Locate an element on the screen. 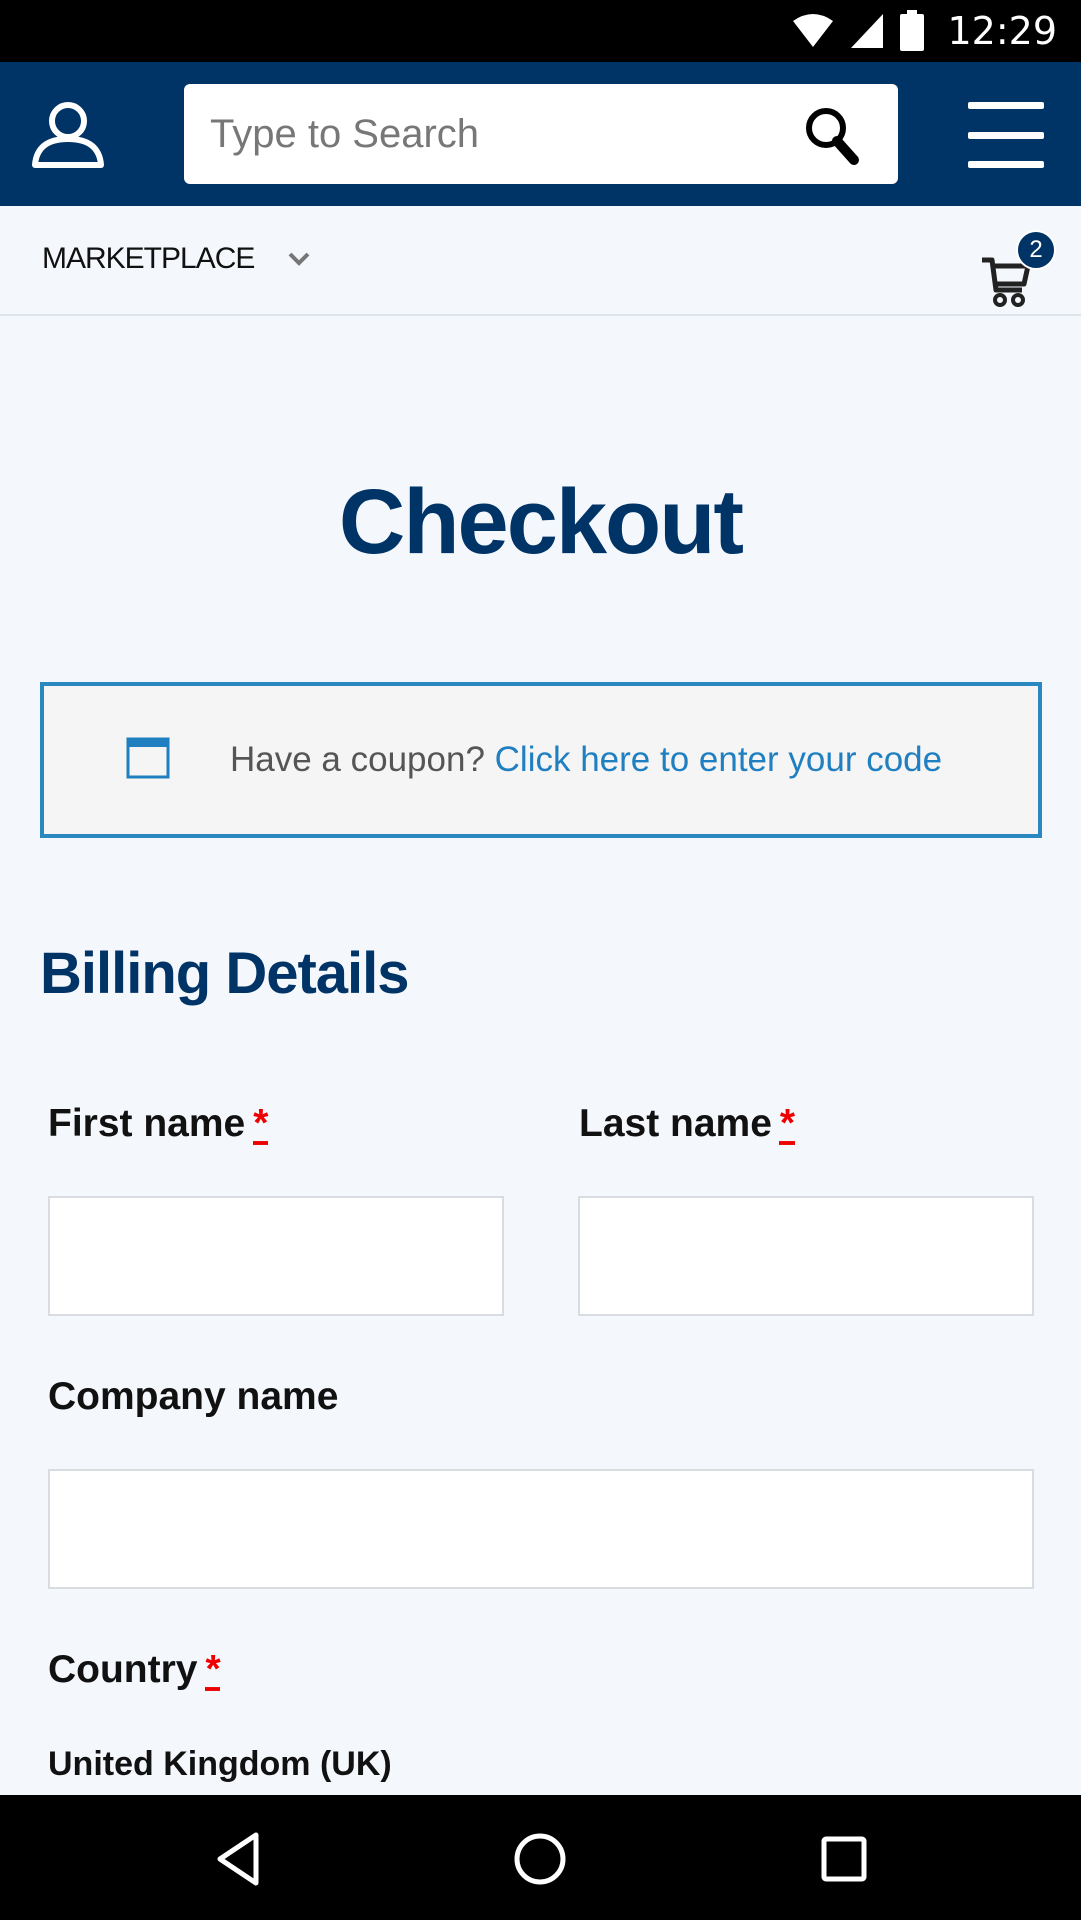 This screenshot has width=1081, height=1920. status-time: 12:29 is located at coordinates (1002, 31).